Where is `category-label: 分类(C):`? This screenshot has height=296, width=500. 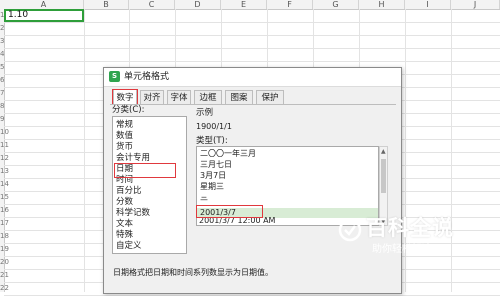 category-label: 分类(C): is located at coordinates (128, 110).